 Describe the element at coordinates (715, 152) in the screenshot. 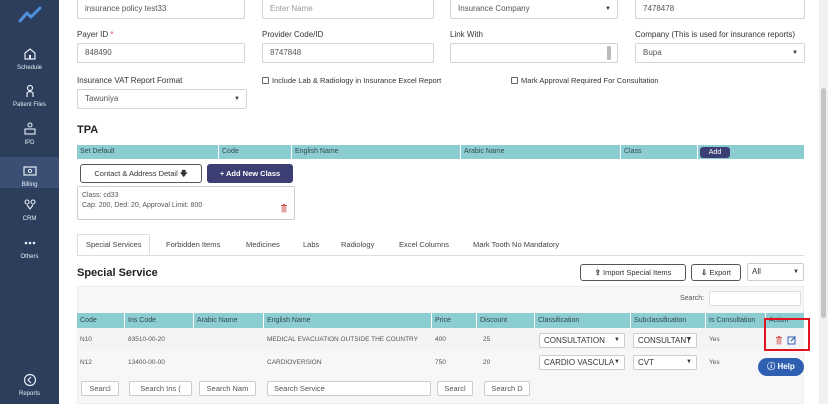

I see `tpa-add-button: Add` at that location.